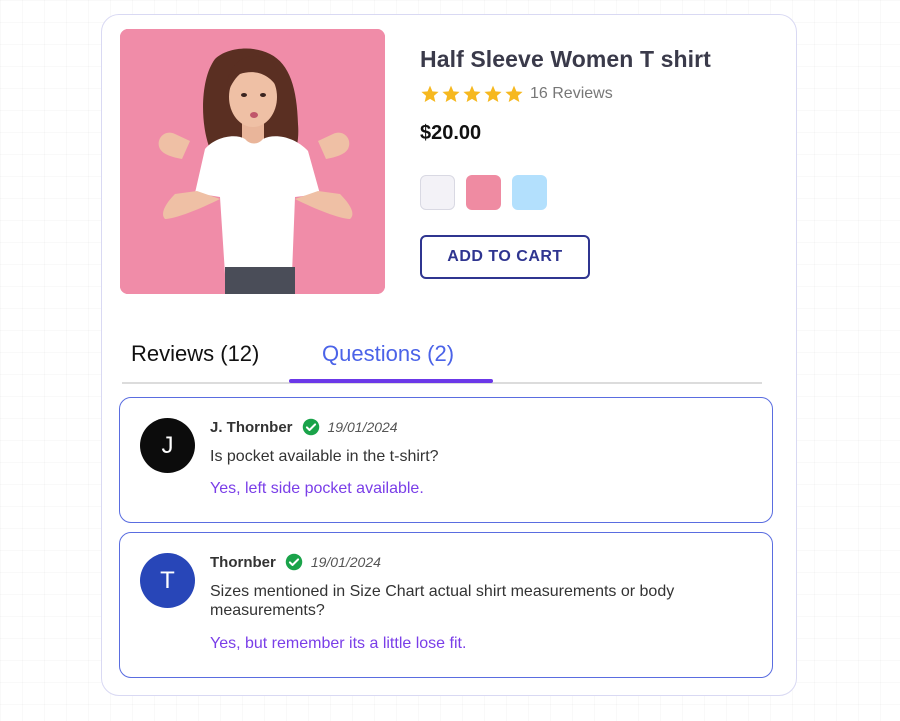 This screenshot has height=721, width=900. Describe the element at coordinates (505, 257) in the screenshot. I see `add-to-cart-button: ADD TO CART` at that location.